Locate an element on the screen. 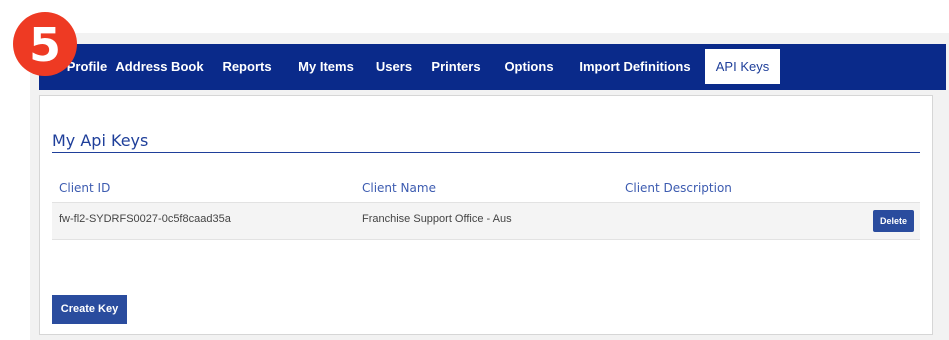 The width and height of the screenshot is (949, 340). delete-button: Delete is located at coordinates (893, 221).